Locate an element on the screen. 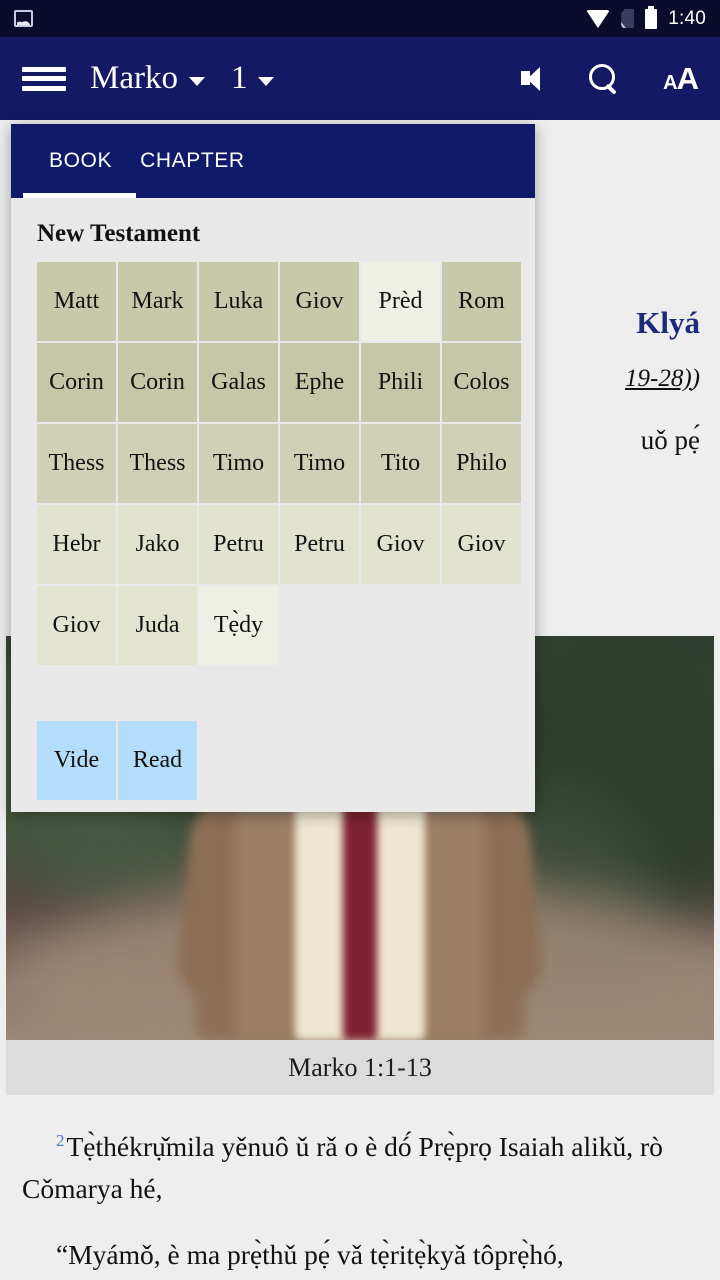 This screenshot has width=720, height=1280. book-button: Mark is located at coordinates (157, 301).